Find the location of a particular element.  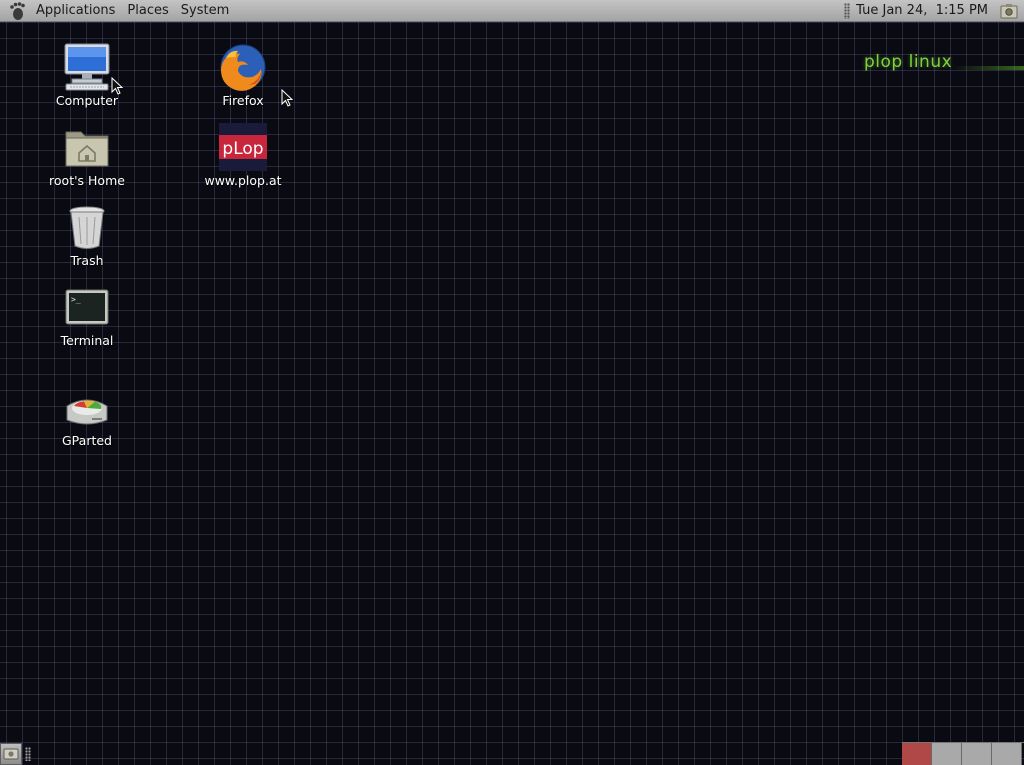

show-desktop-button is located at coordinates (11, 754).